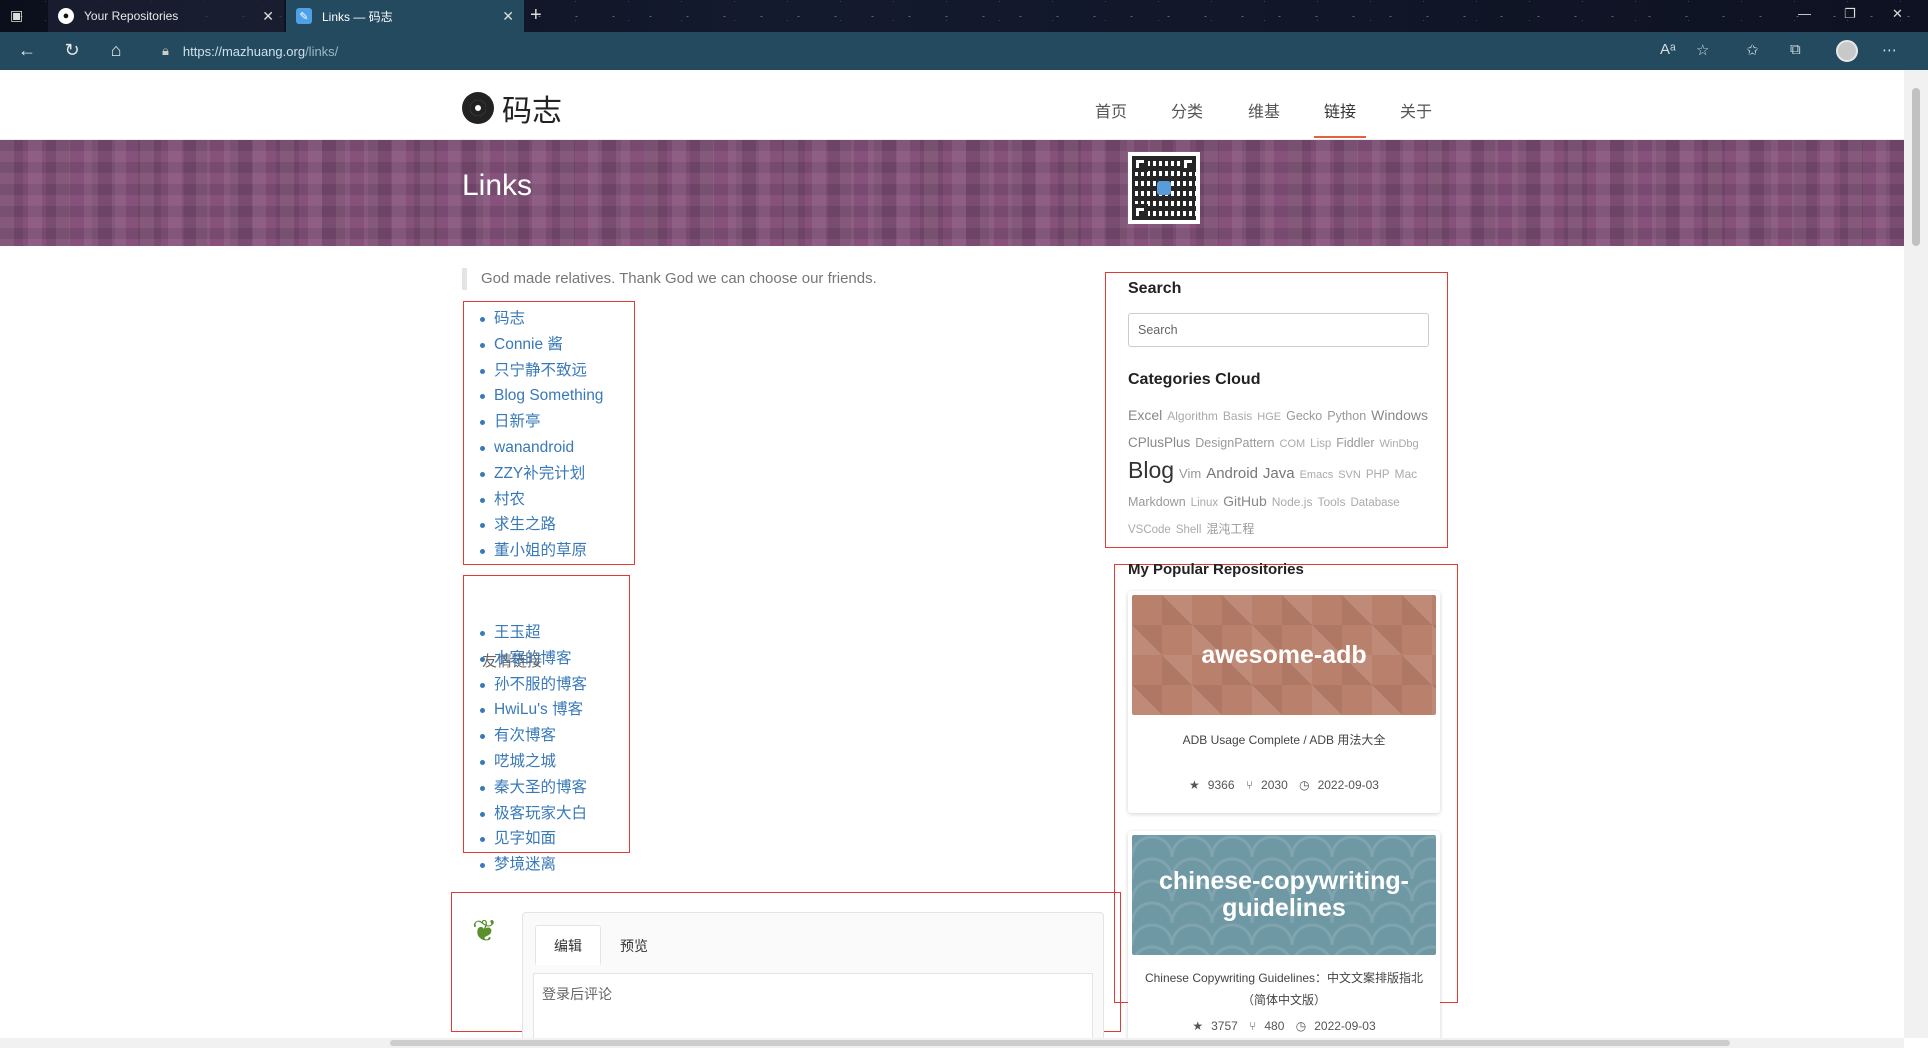 The height and width of the screenshot is (1048, 1928). What do you see at coordinates (1232, 473) in the screenshot?
I see `cloud-tag: Android` at bounding box center [1232, 473].